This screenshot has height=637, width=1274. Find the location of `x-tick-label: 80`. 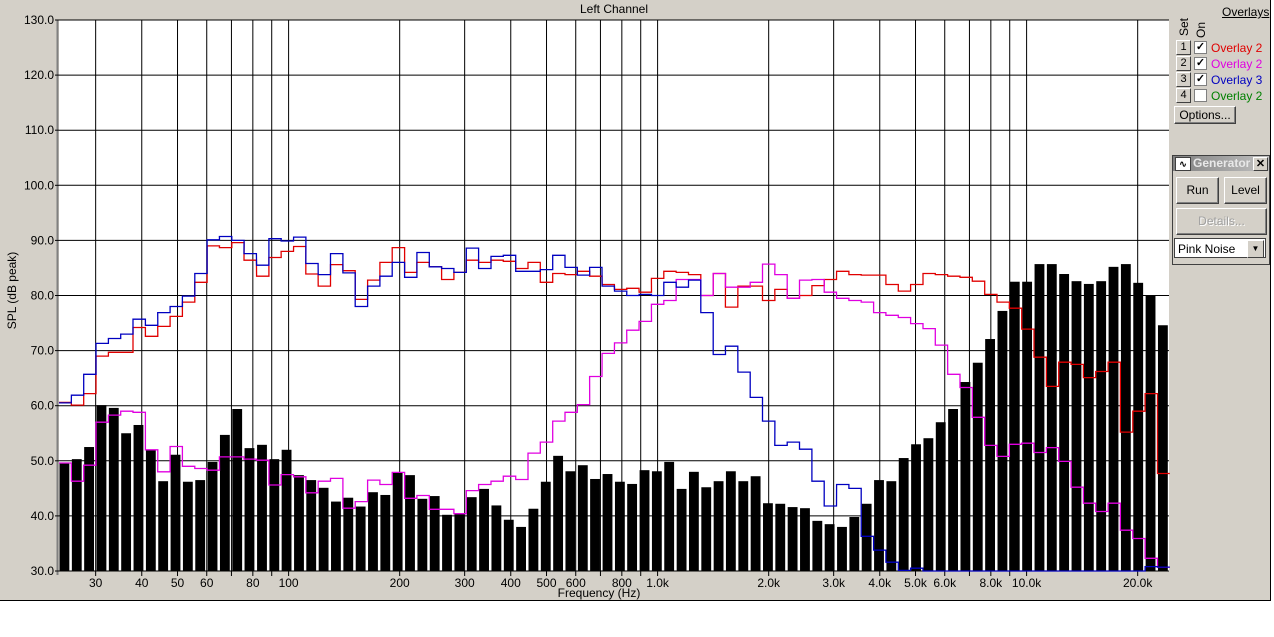

x-tick-label: 80 is located at coordinates (253, 583).